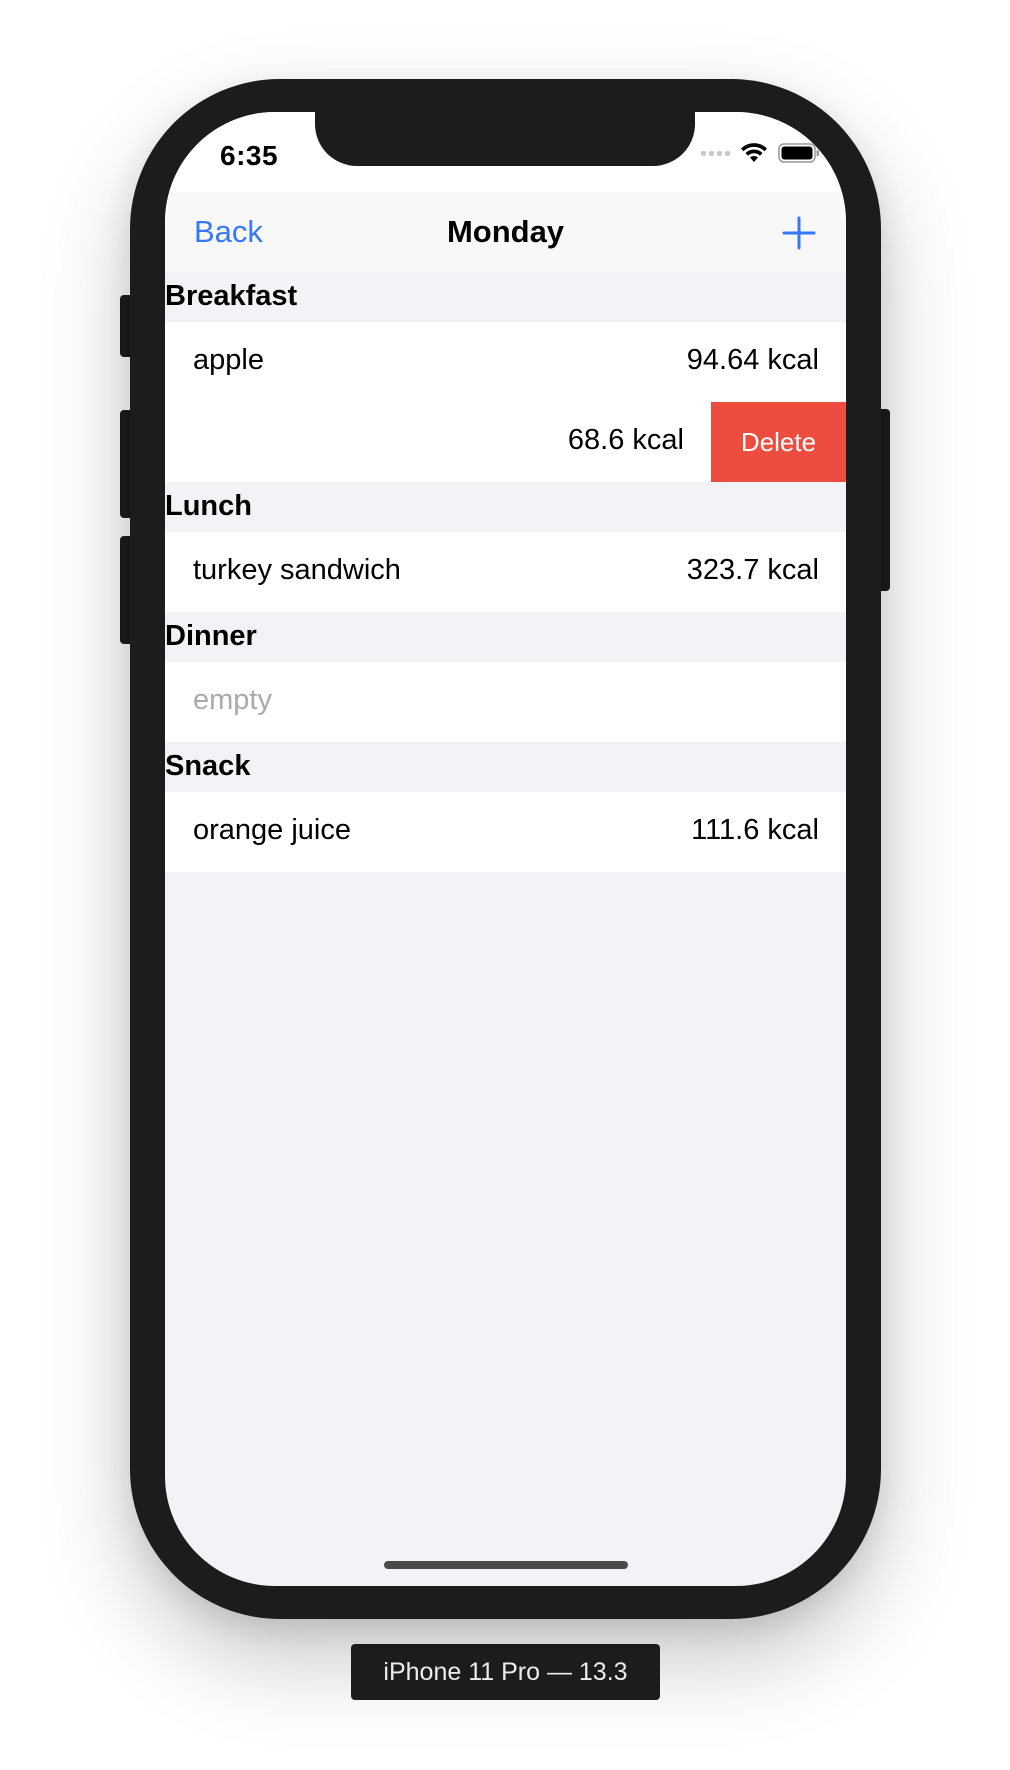  What do you see at coordinates (505, 362) in the screenshot?
I see `list-item: apple 94.64 kcal` at bounding box center [505, 362].